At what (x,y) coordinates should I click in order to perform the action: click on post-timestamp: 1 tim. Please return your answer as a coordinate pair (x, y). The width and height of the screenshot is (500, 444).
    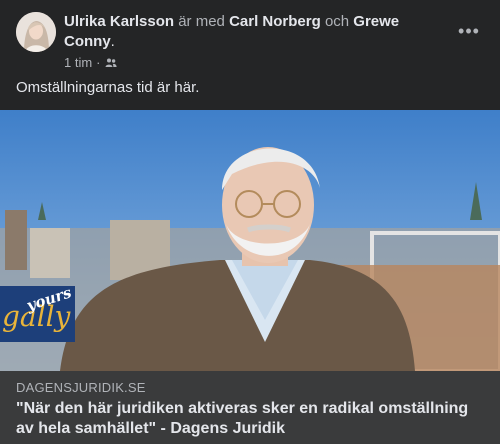
    Looking at the image, I should click on (78, 62).